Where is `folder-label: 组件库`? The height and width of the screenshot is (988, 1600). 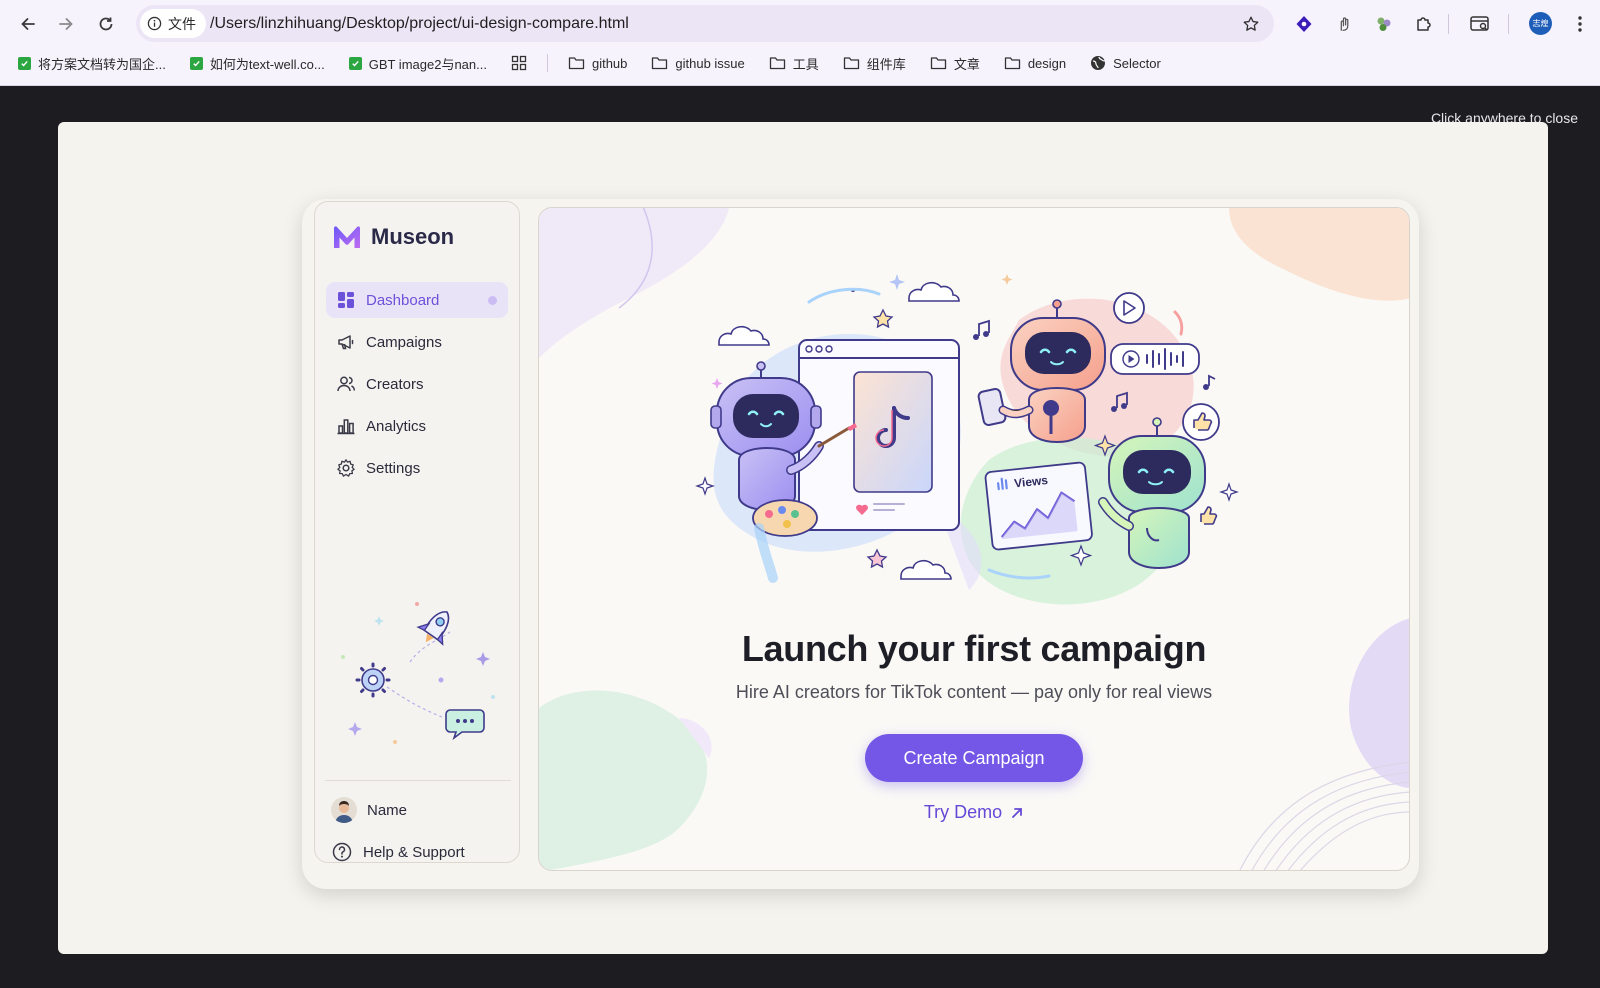
folder-label: 组件库 is located at coordinates (886, 64).